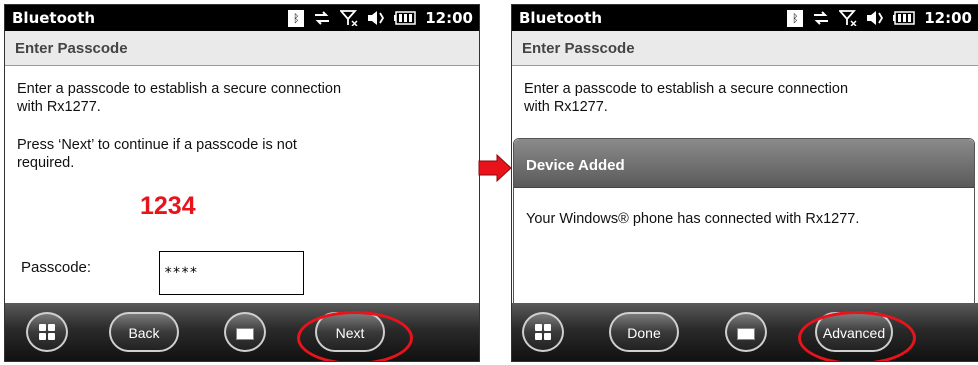  I want to click on transition-arrow-icon, so click(495, 168).